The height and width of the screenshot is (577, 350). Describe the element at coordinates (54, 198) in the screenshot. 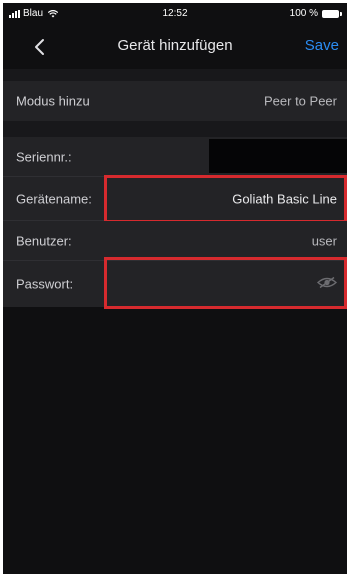

I see `device-name-label: Gerätename:` at that location.